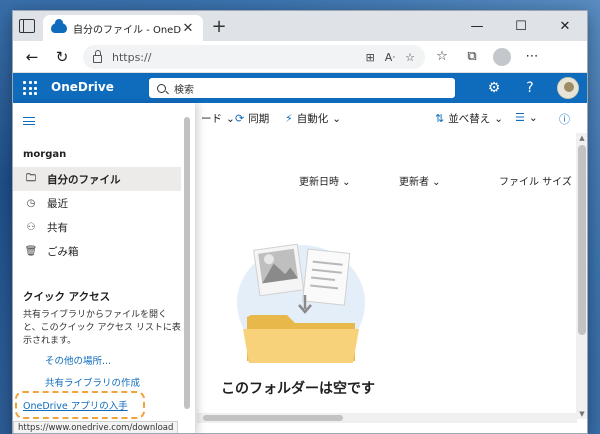  I want to click on info-button: ⓘ, so click(564, 119).